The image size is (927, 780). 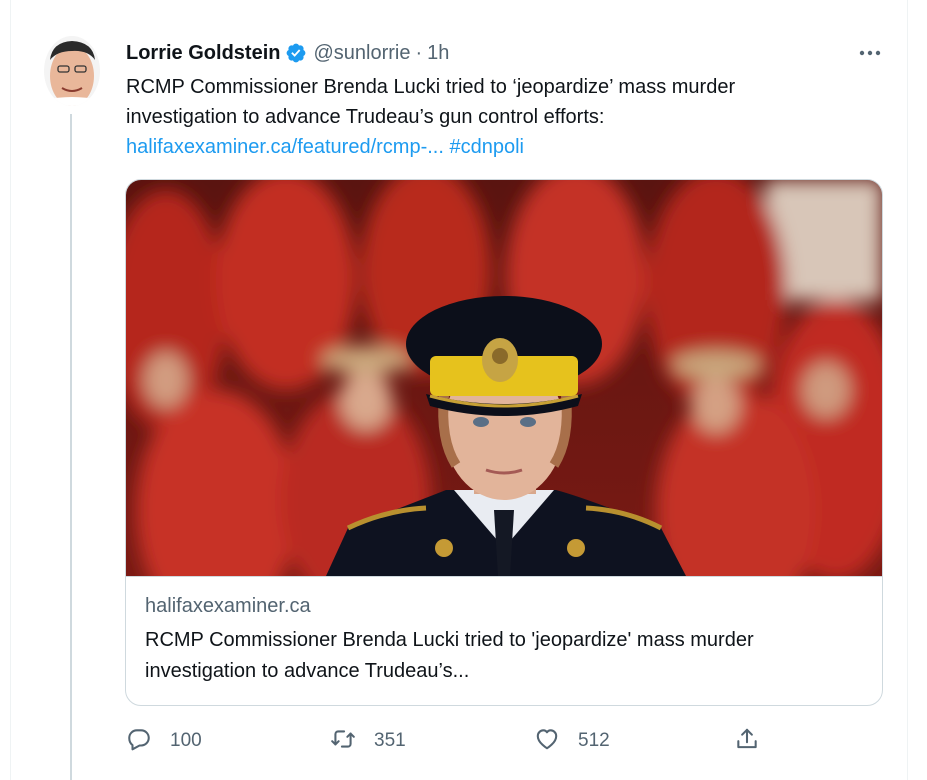 What do you see at coordinates (547, 741) in the screenshot?
I see `heart-icon` at bounding box center [547, 741].